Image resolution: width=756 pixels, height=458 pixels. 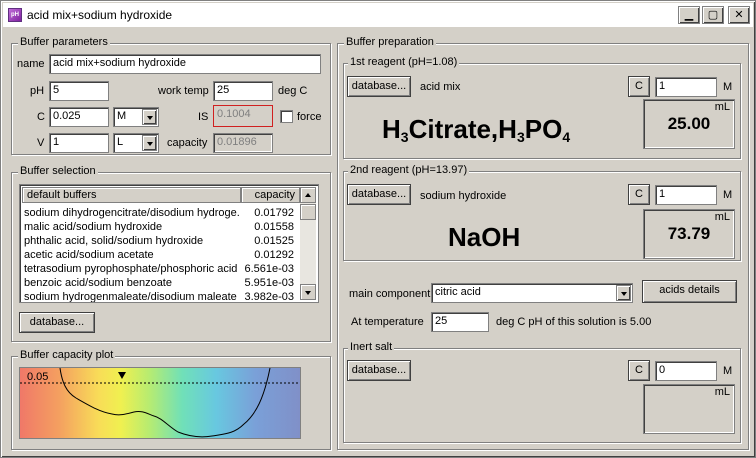 What do you see at coordinates (722, 107) in the screenshot?
I see `reagent1-volume-unit: mL` at bounding box center [722, 107].